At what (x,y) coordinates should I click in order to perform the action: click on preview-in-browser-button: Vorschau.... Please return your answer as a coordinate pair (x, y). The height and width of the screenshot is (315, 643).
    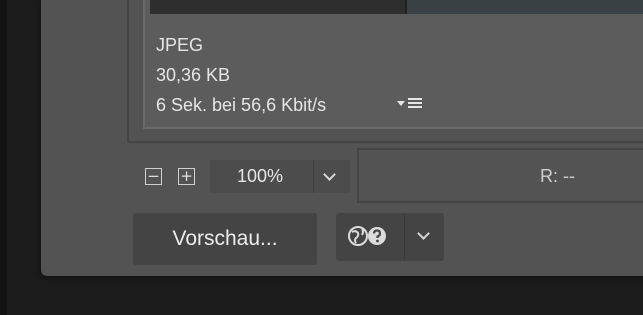
    Looking at the image, I should click on (225, 239).